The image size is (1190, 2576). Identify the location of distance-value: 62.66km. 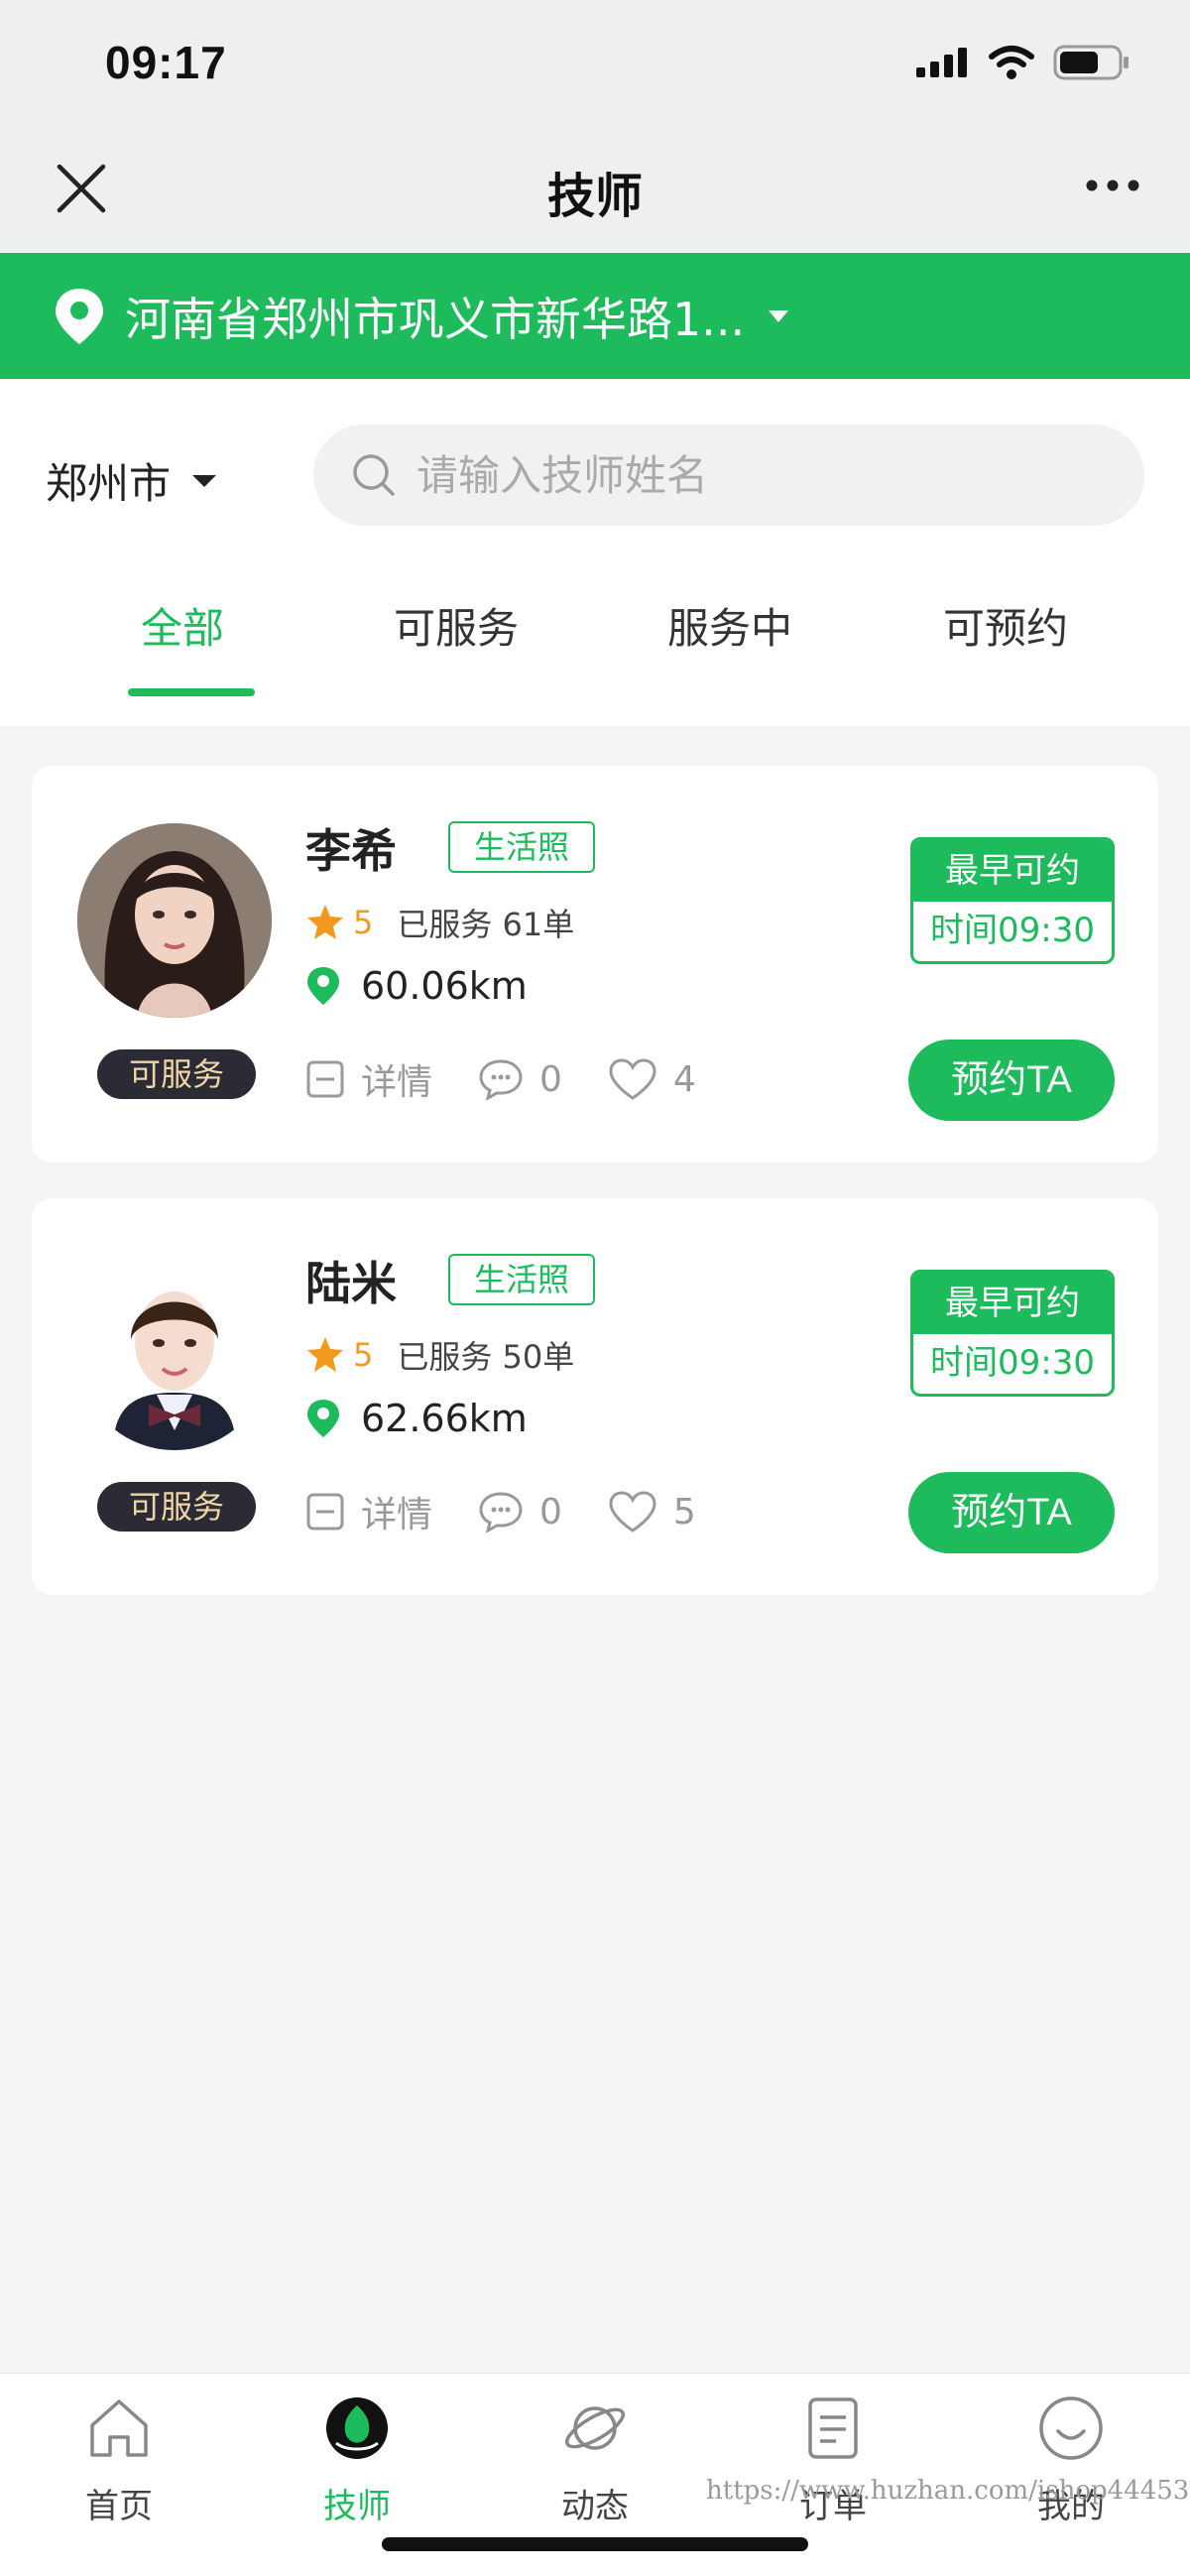
(444, 1418).